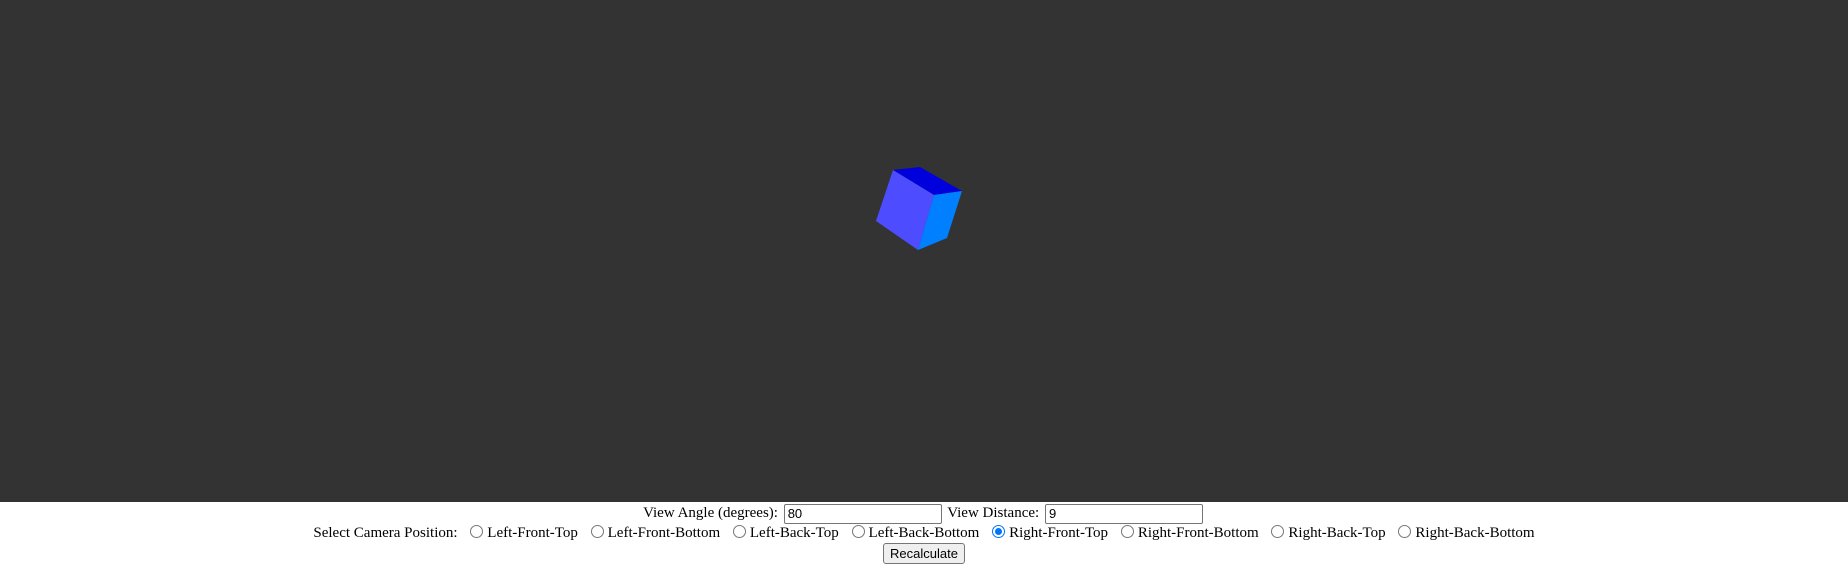 This screenshot has width=1848, height=565. I want to click on camera-label-right-front-top: Right-Front-Top, so click(1059, 533).